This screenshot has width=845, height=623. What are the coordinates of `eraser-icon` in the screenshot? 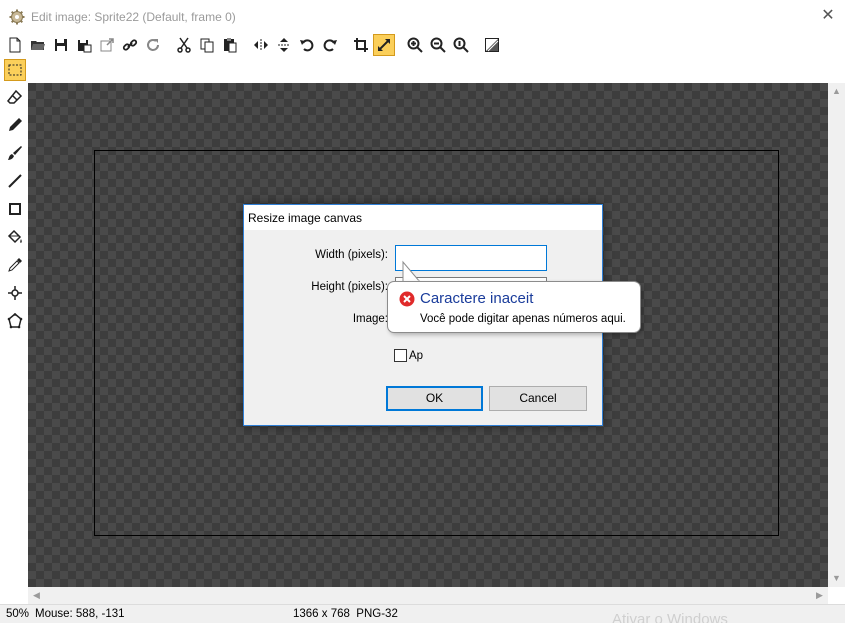 It's located at (15, 97).